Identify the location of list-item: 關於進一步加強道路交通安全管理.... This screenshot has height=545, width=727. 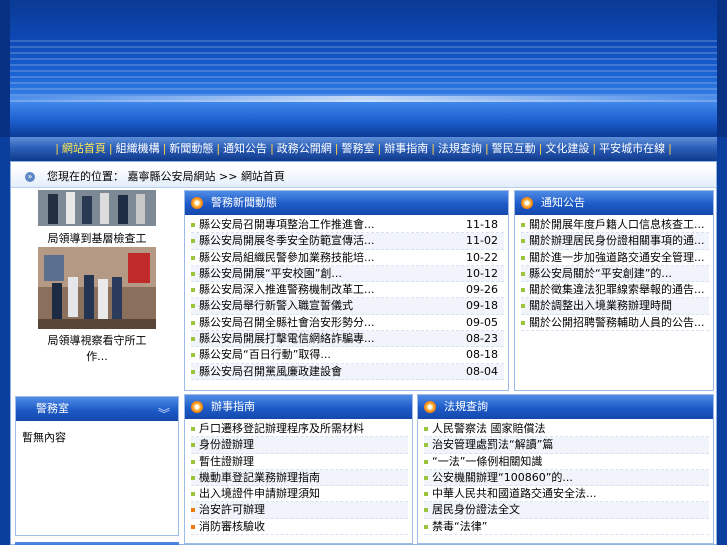
(615, 258).